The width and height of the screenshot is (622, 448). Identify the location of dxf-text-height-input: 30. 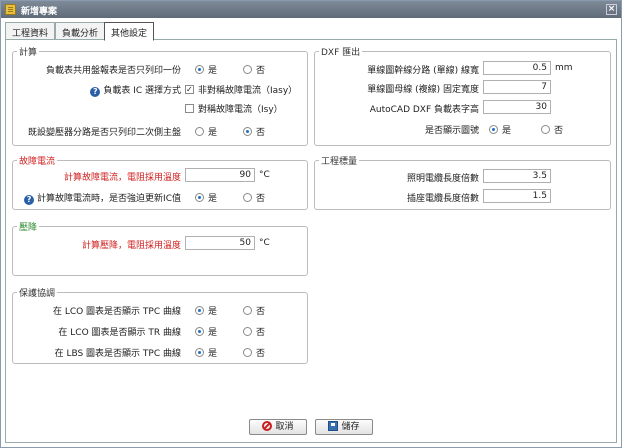
(517, 107).